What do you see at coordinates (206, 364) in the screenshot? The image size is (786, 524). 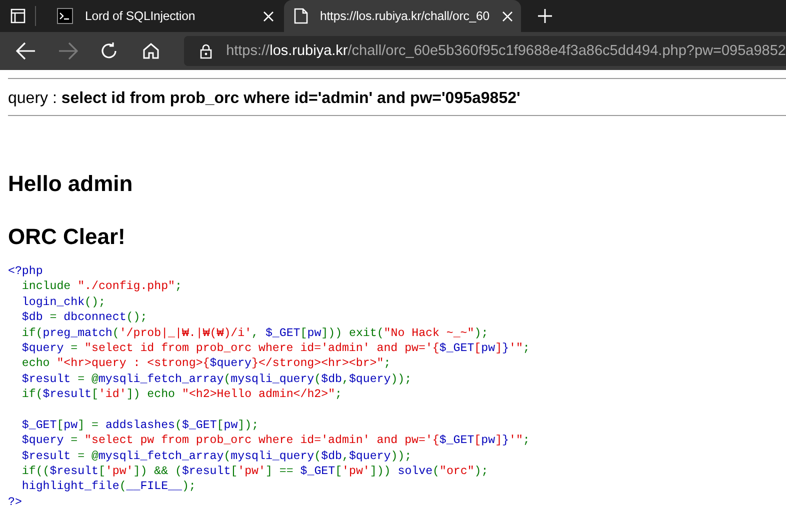 I see `code-line: echo "<hr>query : <strong>{$query}</strong><hr><br>";` at bounding box center [206, 364].